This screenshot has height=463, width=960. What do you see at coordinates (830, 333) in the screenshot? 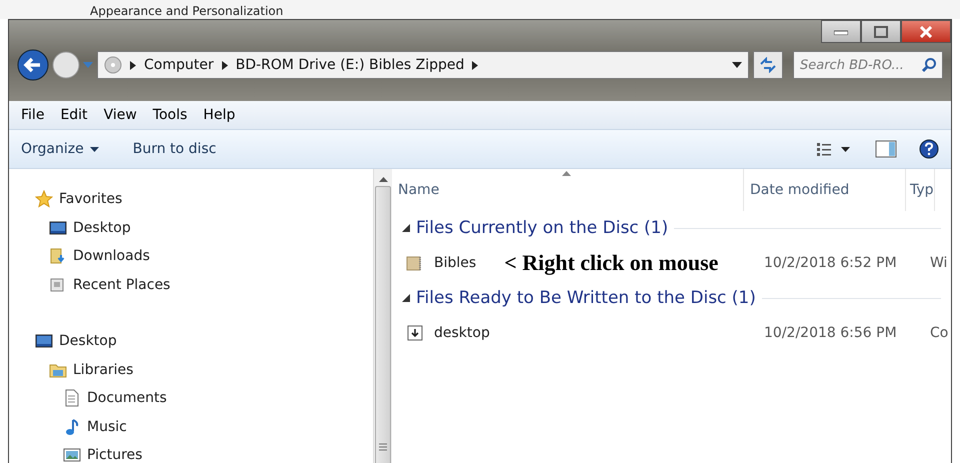
I see `date-cell-text: 10/2/2018 6:56 PM` at bounding box center [830, 333].